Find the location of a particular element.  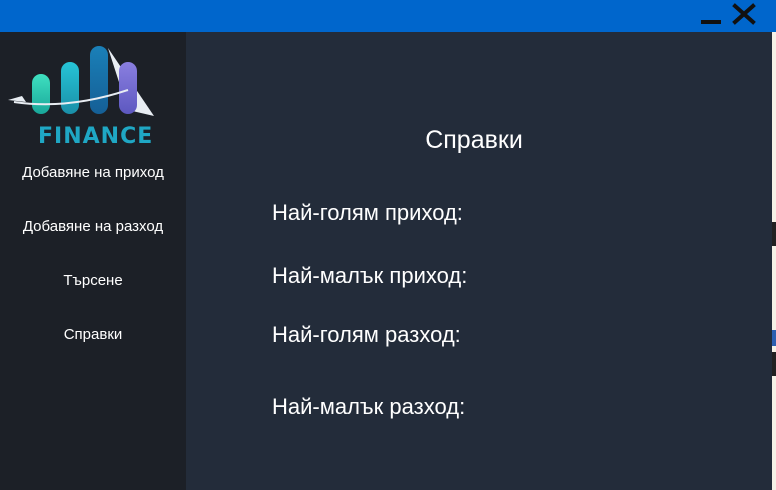

largest-income-label: Най-голям приход: is located at coordinates (367, 212).